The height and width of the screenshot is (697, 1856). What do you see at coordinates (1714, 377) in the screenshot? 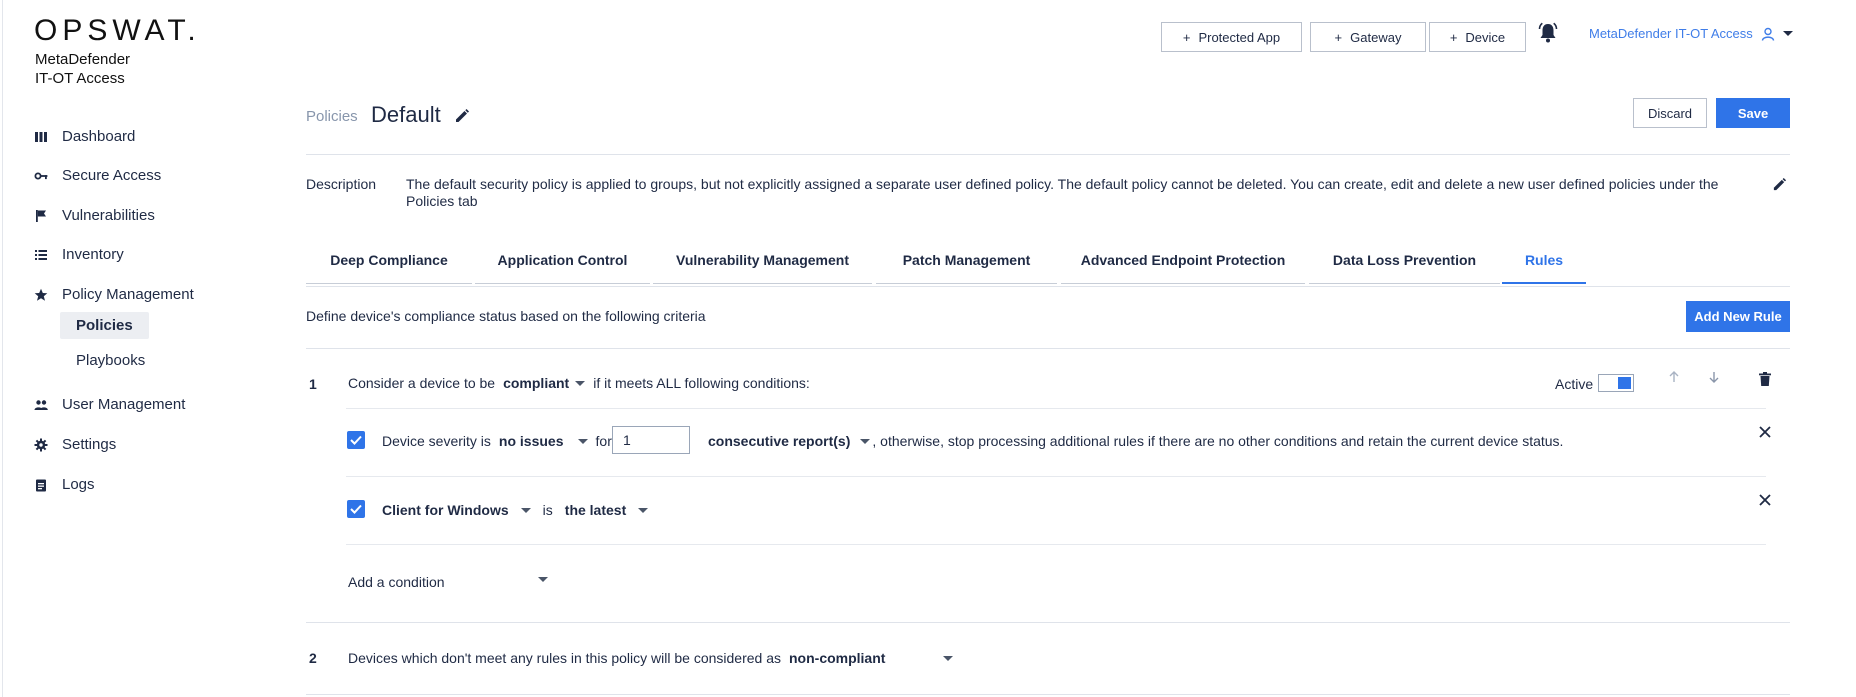
I see `arrow-down-icon` at bounding box center [1714, 377].